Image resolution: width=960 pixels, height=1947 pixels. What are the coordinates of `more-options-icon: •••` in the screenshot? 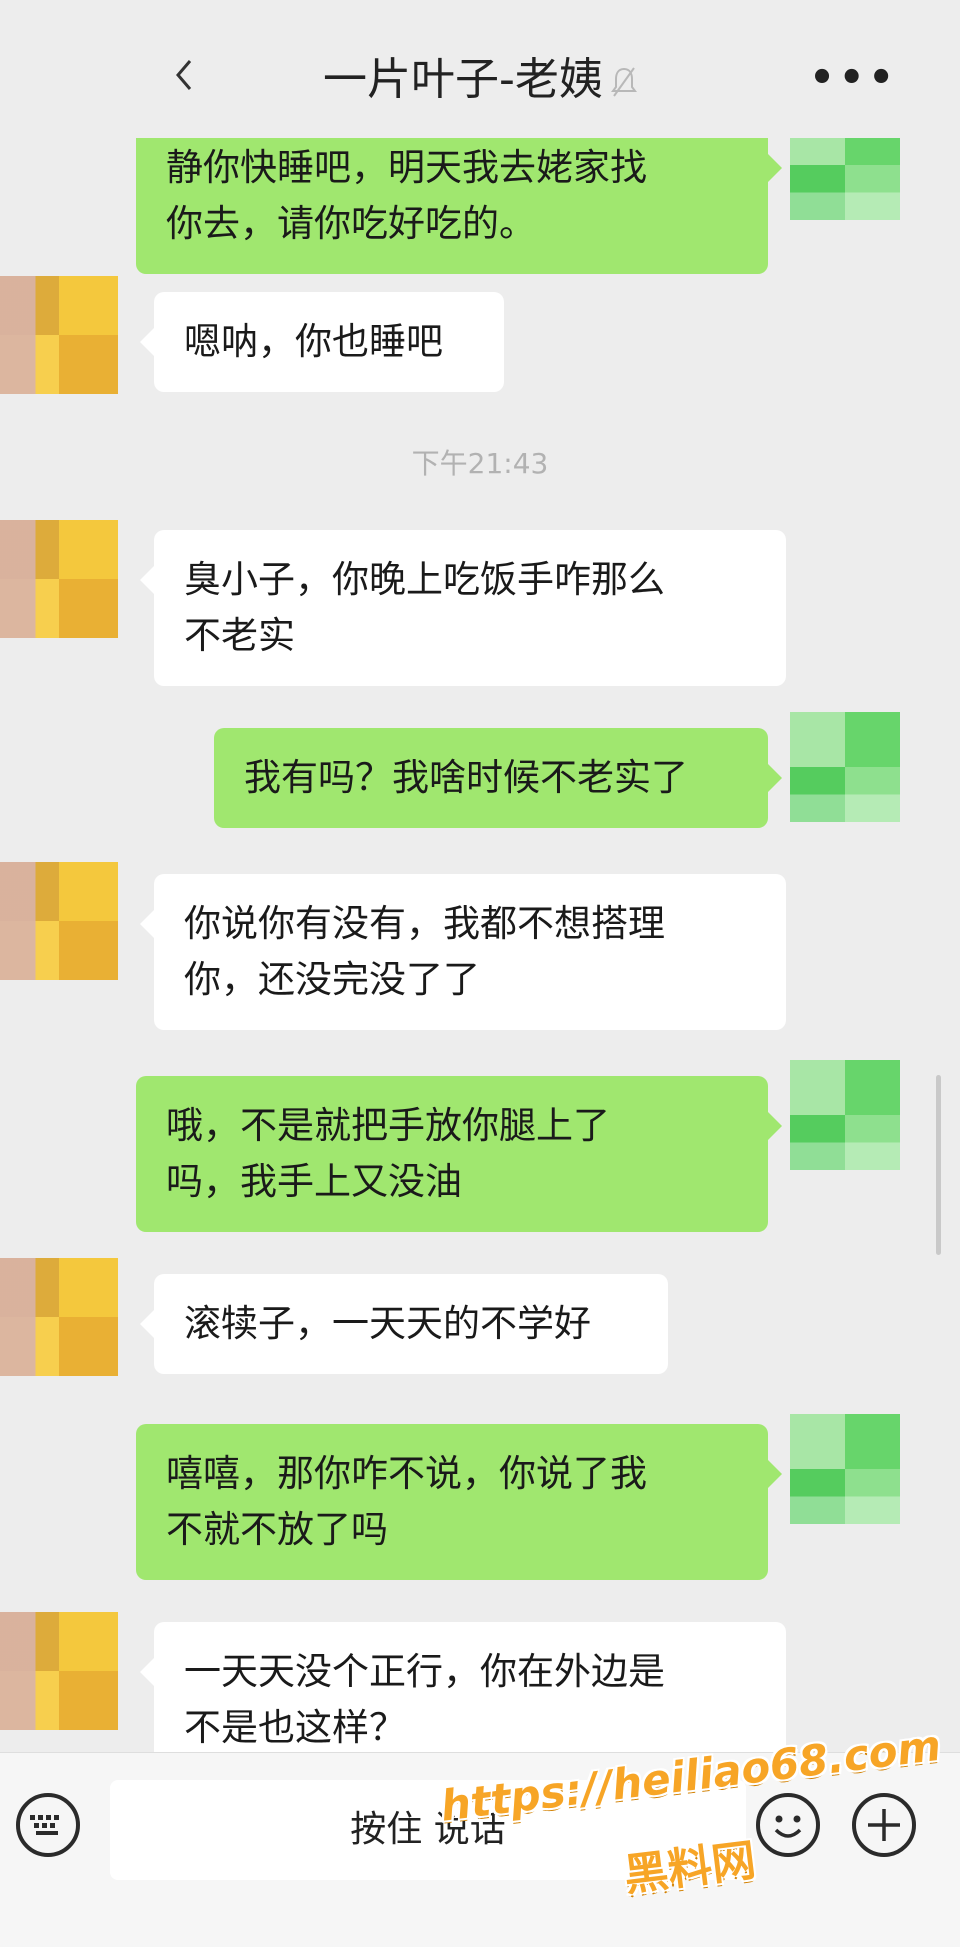 It's located at (853, 78).